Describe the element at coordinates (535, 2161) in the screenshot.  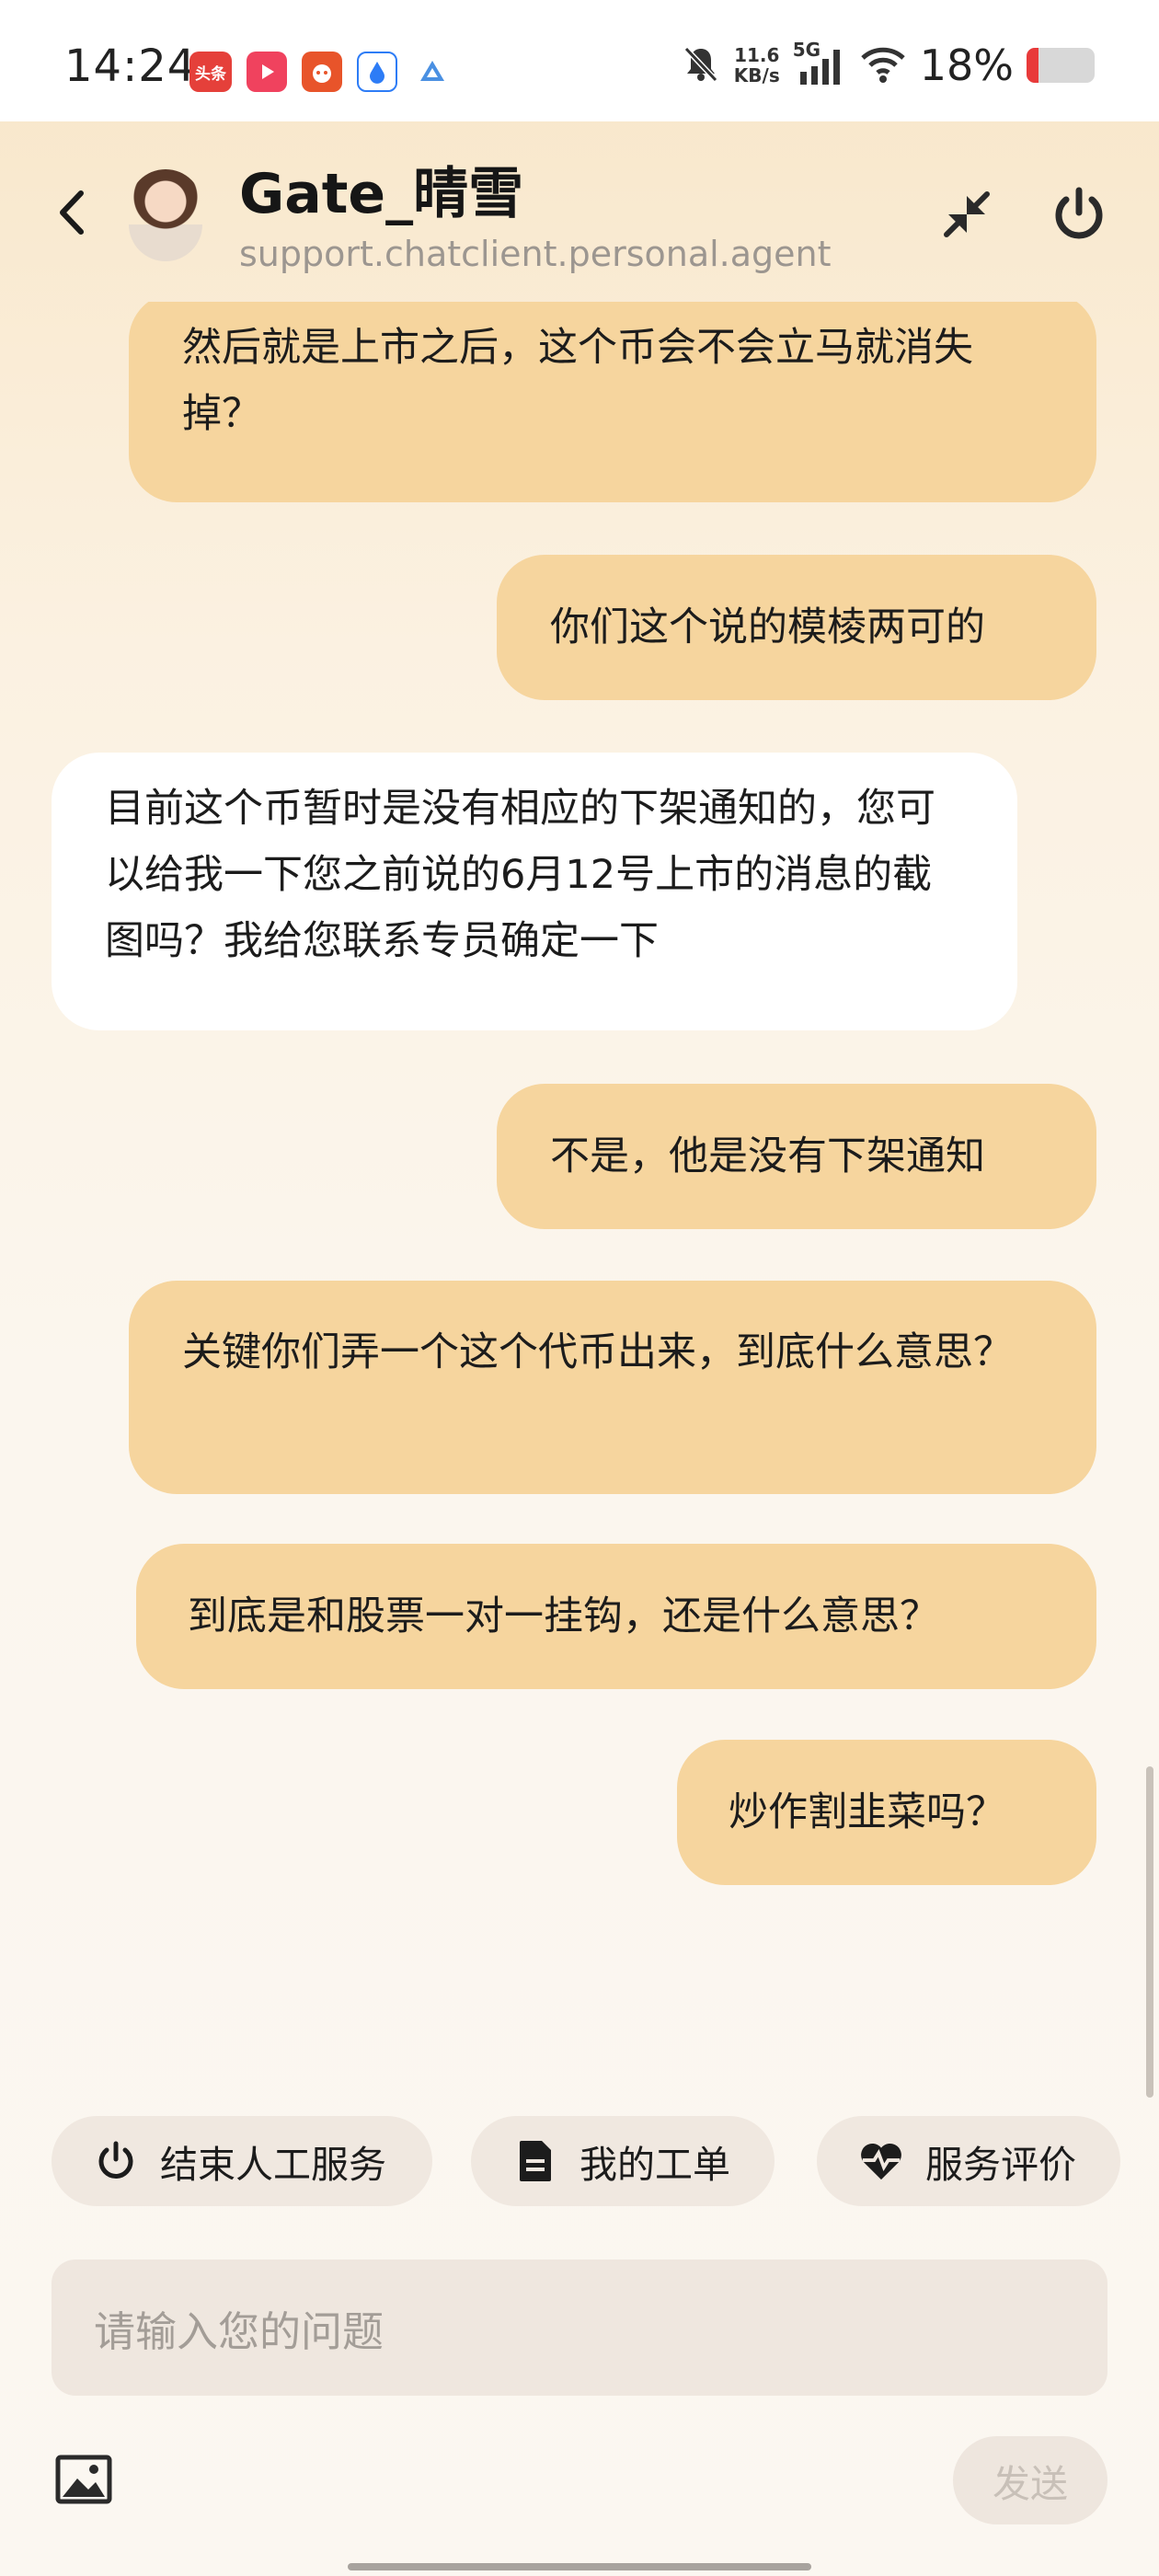
I see `document-icon` at that location.